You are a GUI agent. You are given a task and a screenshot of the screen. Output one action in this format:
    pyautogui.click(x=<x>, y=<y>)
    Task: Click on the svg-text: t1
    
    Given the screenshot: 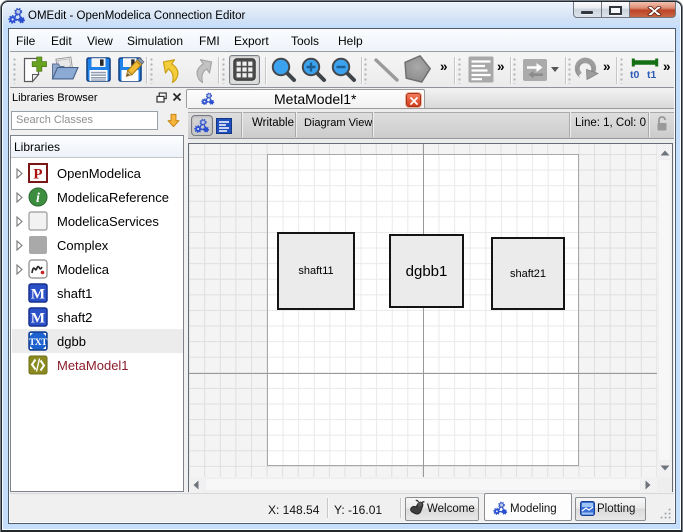 What is the action you would take?
    pyautogui.click(x=651, y=75)
    